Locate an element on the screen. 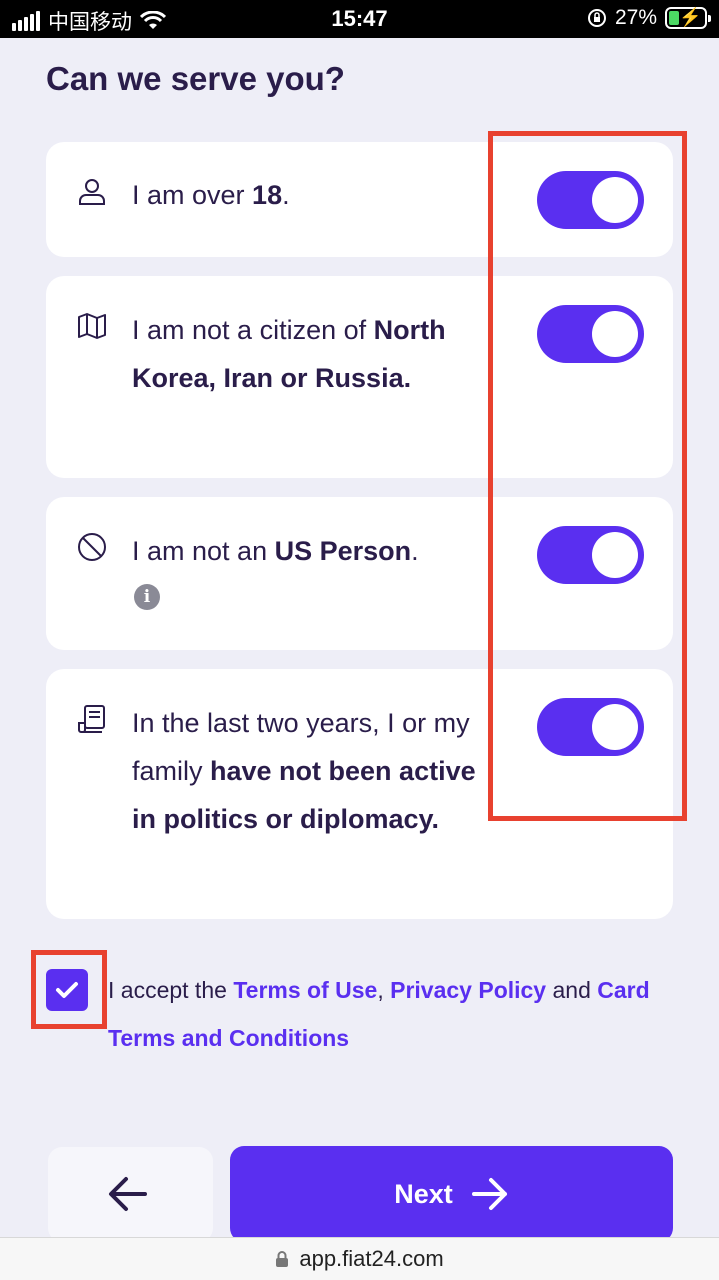 The image size is (719, 1280). card-us-person-text: I am not an US Person. is located at coordinates (275, 551).